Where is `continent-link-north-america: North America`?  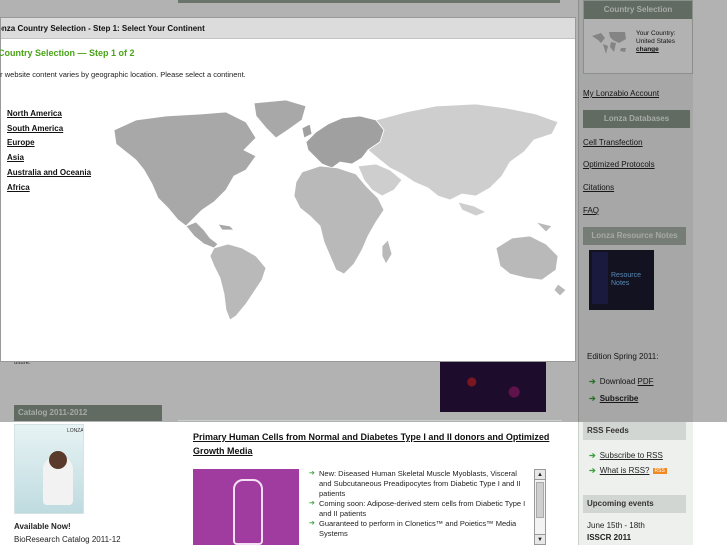 continent-link-north-america: North America is located at coordinates (49, 114).